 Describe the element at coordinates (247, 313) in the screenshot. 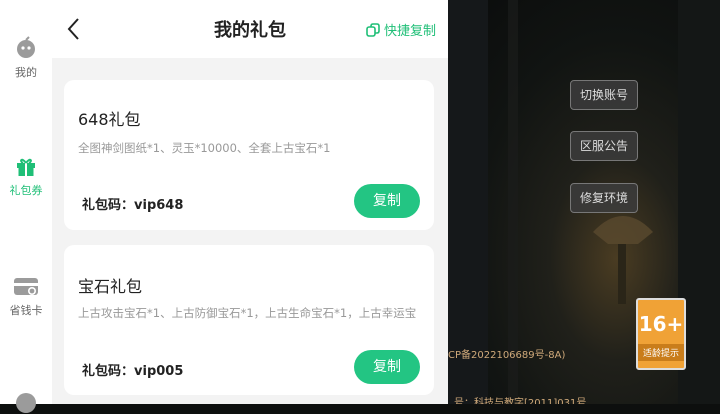

I see `gift-description: 上古攻击宝石*1、上古防御宝石*1，上古生命宝石*1，上古幸运宝` at that location.